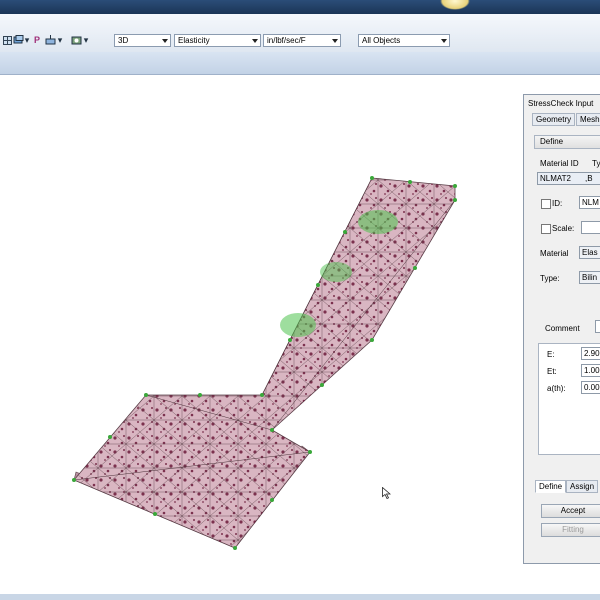  I want to click on material-id-cell: NLMAT2, so click(555, 178).